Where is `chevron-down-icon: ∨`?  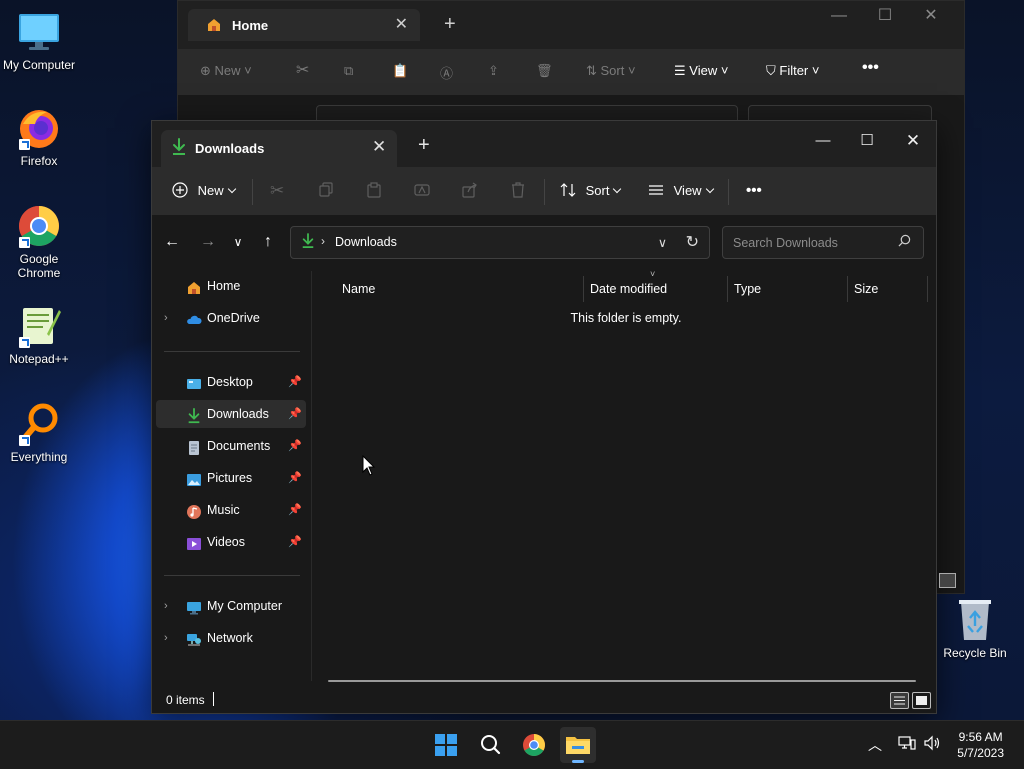 chevron-down-icon: ∨ is located at coordinates (662, 242).